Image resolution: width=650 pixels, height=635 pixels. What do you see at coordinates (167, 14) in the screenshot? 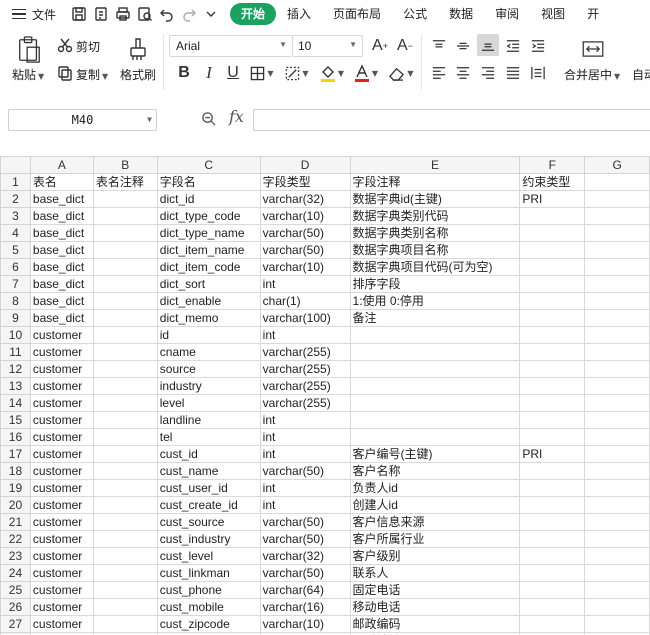
I see `undo-icon` at bounding box center [167, 14].